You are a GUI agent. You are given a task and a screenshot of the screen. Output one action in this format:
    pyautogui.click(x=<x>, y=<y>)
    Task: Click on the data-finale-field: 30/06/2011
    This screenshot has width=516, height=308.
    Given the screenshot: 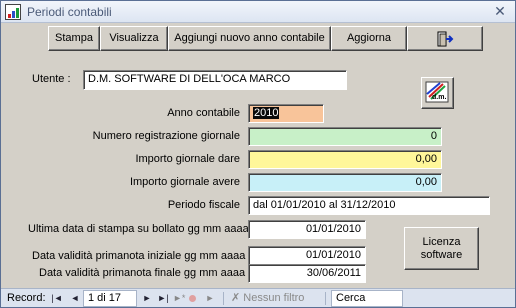 What is the action you would take?
    pyautogui.click(x=307, y=273)
    